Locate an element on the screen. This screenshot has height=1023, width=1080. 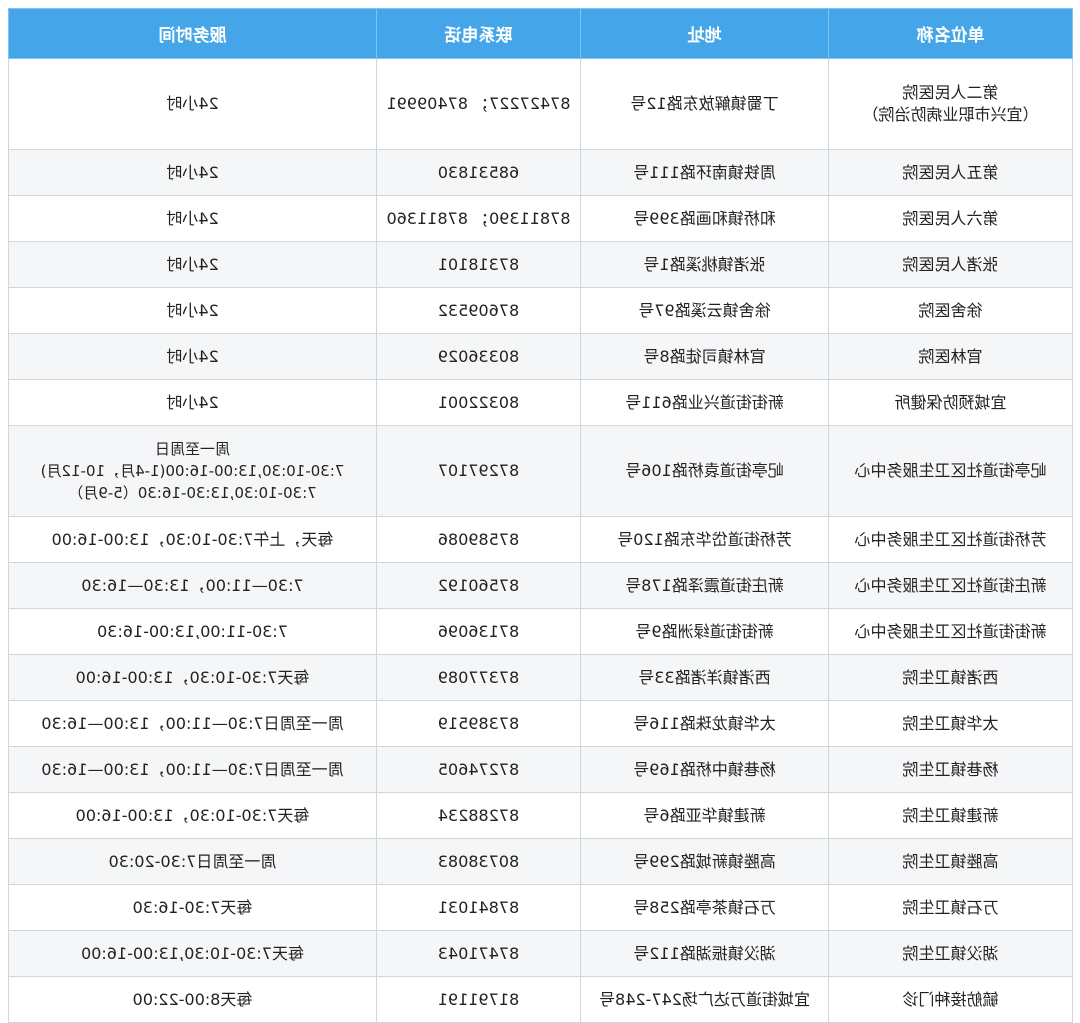
header-phone: 联系电话 is located at coordinates (478, 33).